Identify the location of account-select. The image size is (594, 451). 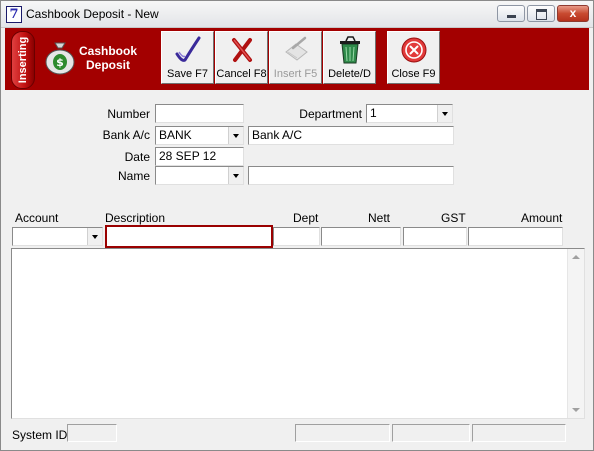
(57, 236).